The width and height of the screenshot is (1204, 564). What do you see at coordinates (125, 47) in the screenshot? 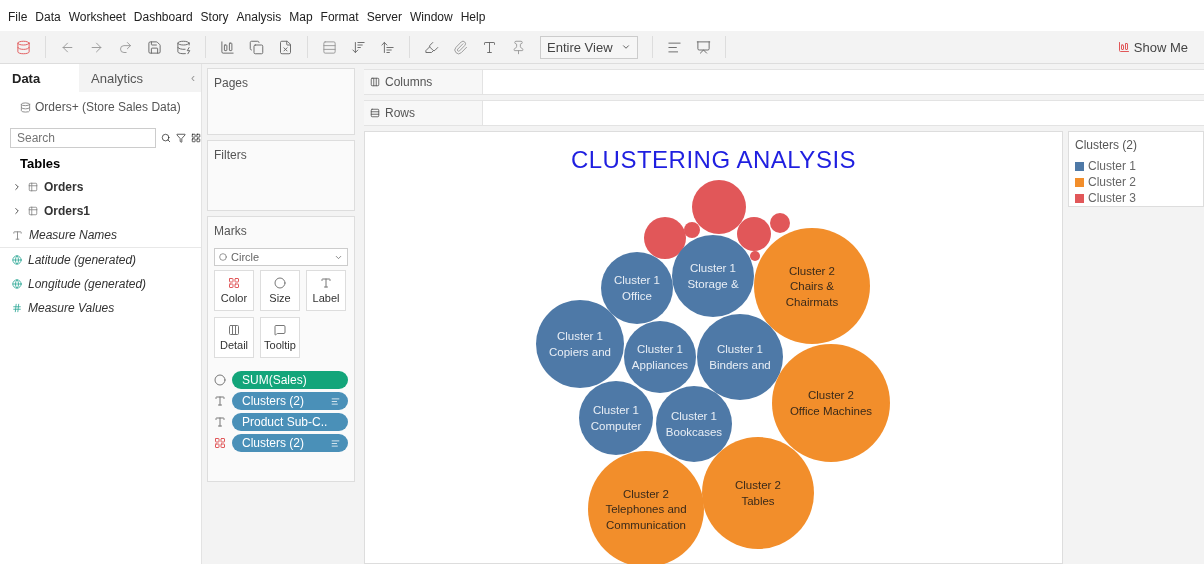
I see `redo-icon` at bounding box center [125, 47].